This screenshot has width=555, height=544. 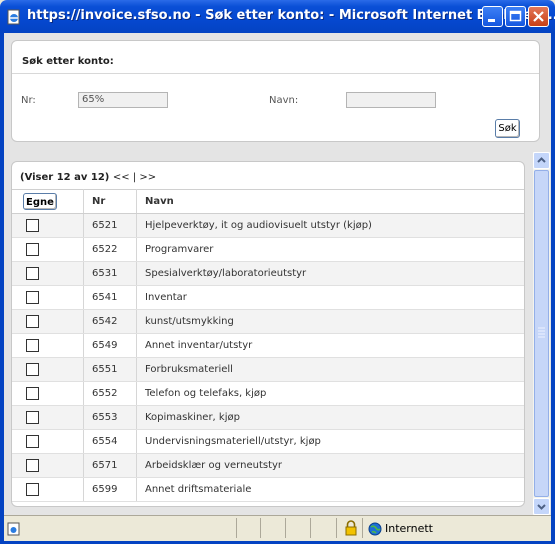 I want to click on table-row: 6522 Programvarer, so click(x=268, y=249).